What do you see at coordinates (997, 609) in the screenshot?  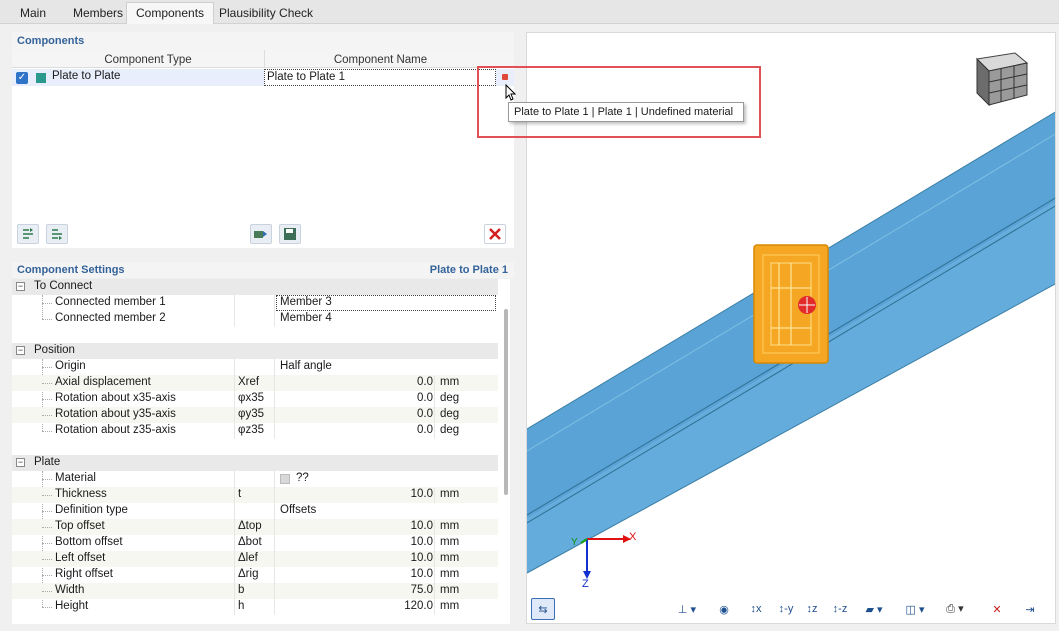 I see `reset-view-icon: ✕` at bounding box center [997, 609].